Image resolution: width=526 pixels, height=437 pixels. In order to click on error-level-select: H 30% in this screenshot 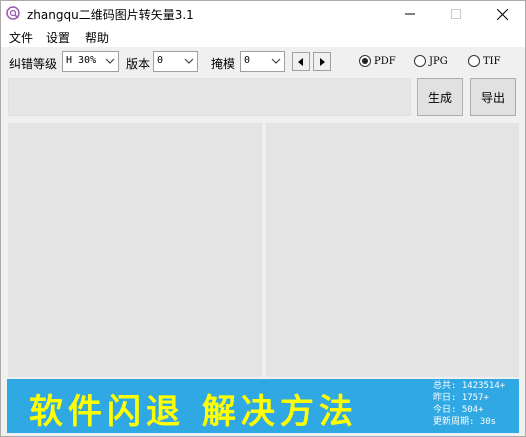, I will do `click(90, 61)`.